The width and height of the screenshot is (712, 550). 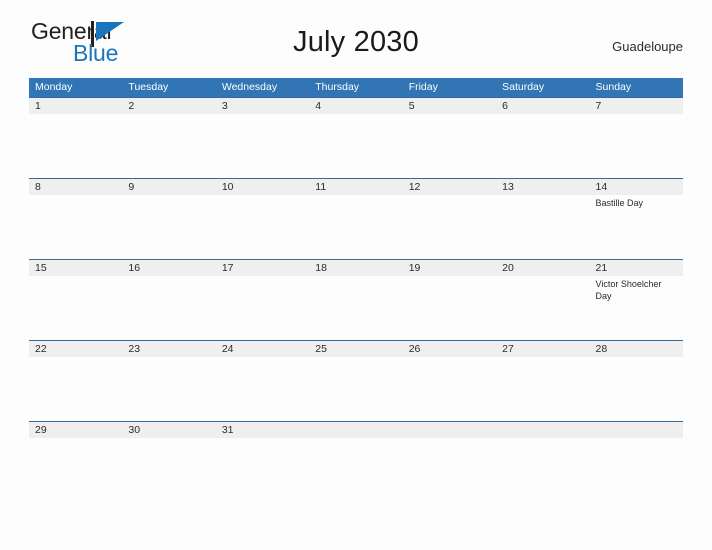 I want to click on week-number-band: 8 9 10 11 12 13 14, so click(x=356, y=187).